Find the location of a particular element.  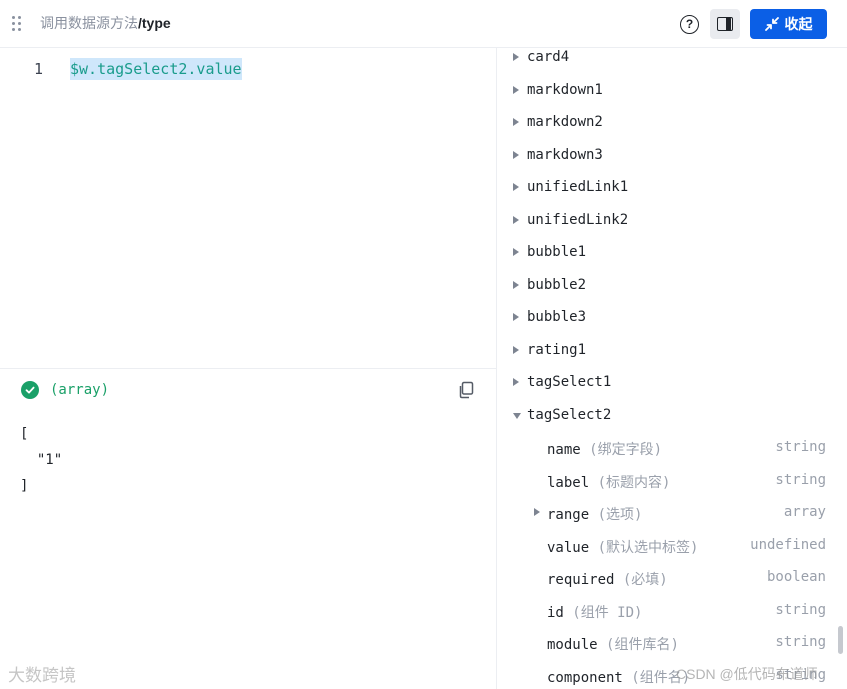

tree-child-key: id (组件 ID) is located at coordinates (594, 612).